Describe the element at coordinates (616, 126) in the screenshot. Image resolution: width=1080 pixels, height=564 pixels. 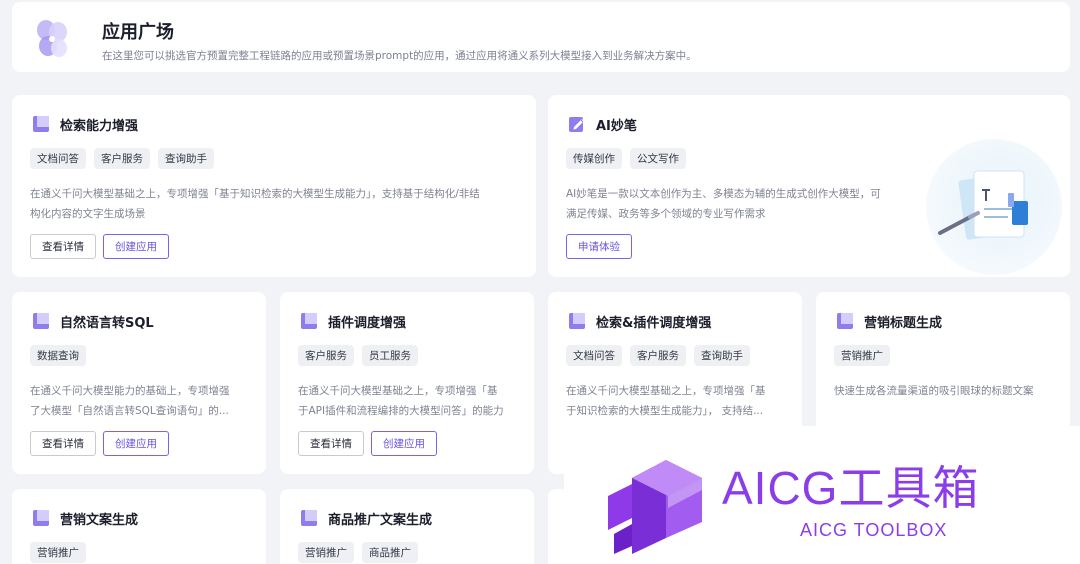
I see `card-title: AI妙笔` at that location.